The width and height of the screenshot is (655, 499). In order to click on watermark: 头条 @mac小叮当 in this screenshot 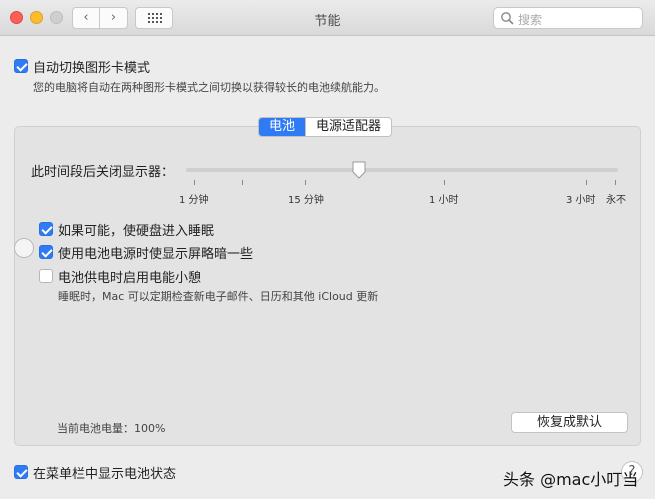, I will do `click(571, 479)`.